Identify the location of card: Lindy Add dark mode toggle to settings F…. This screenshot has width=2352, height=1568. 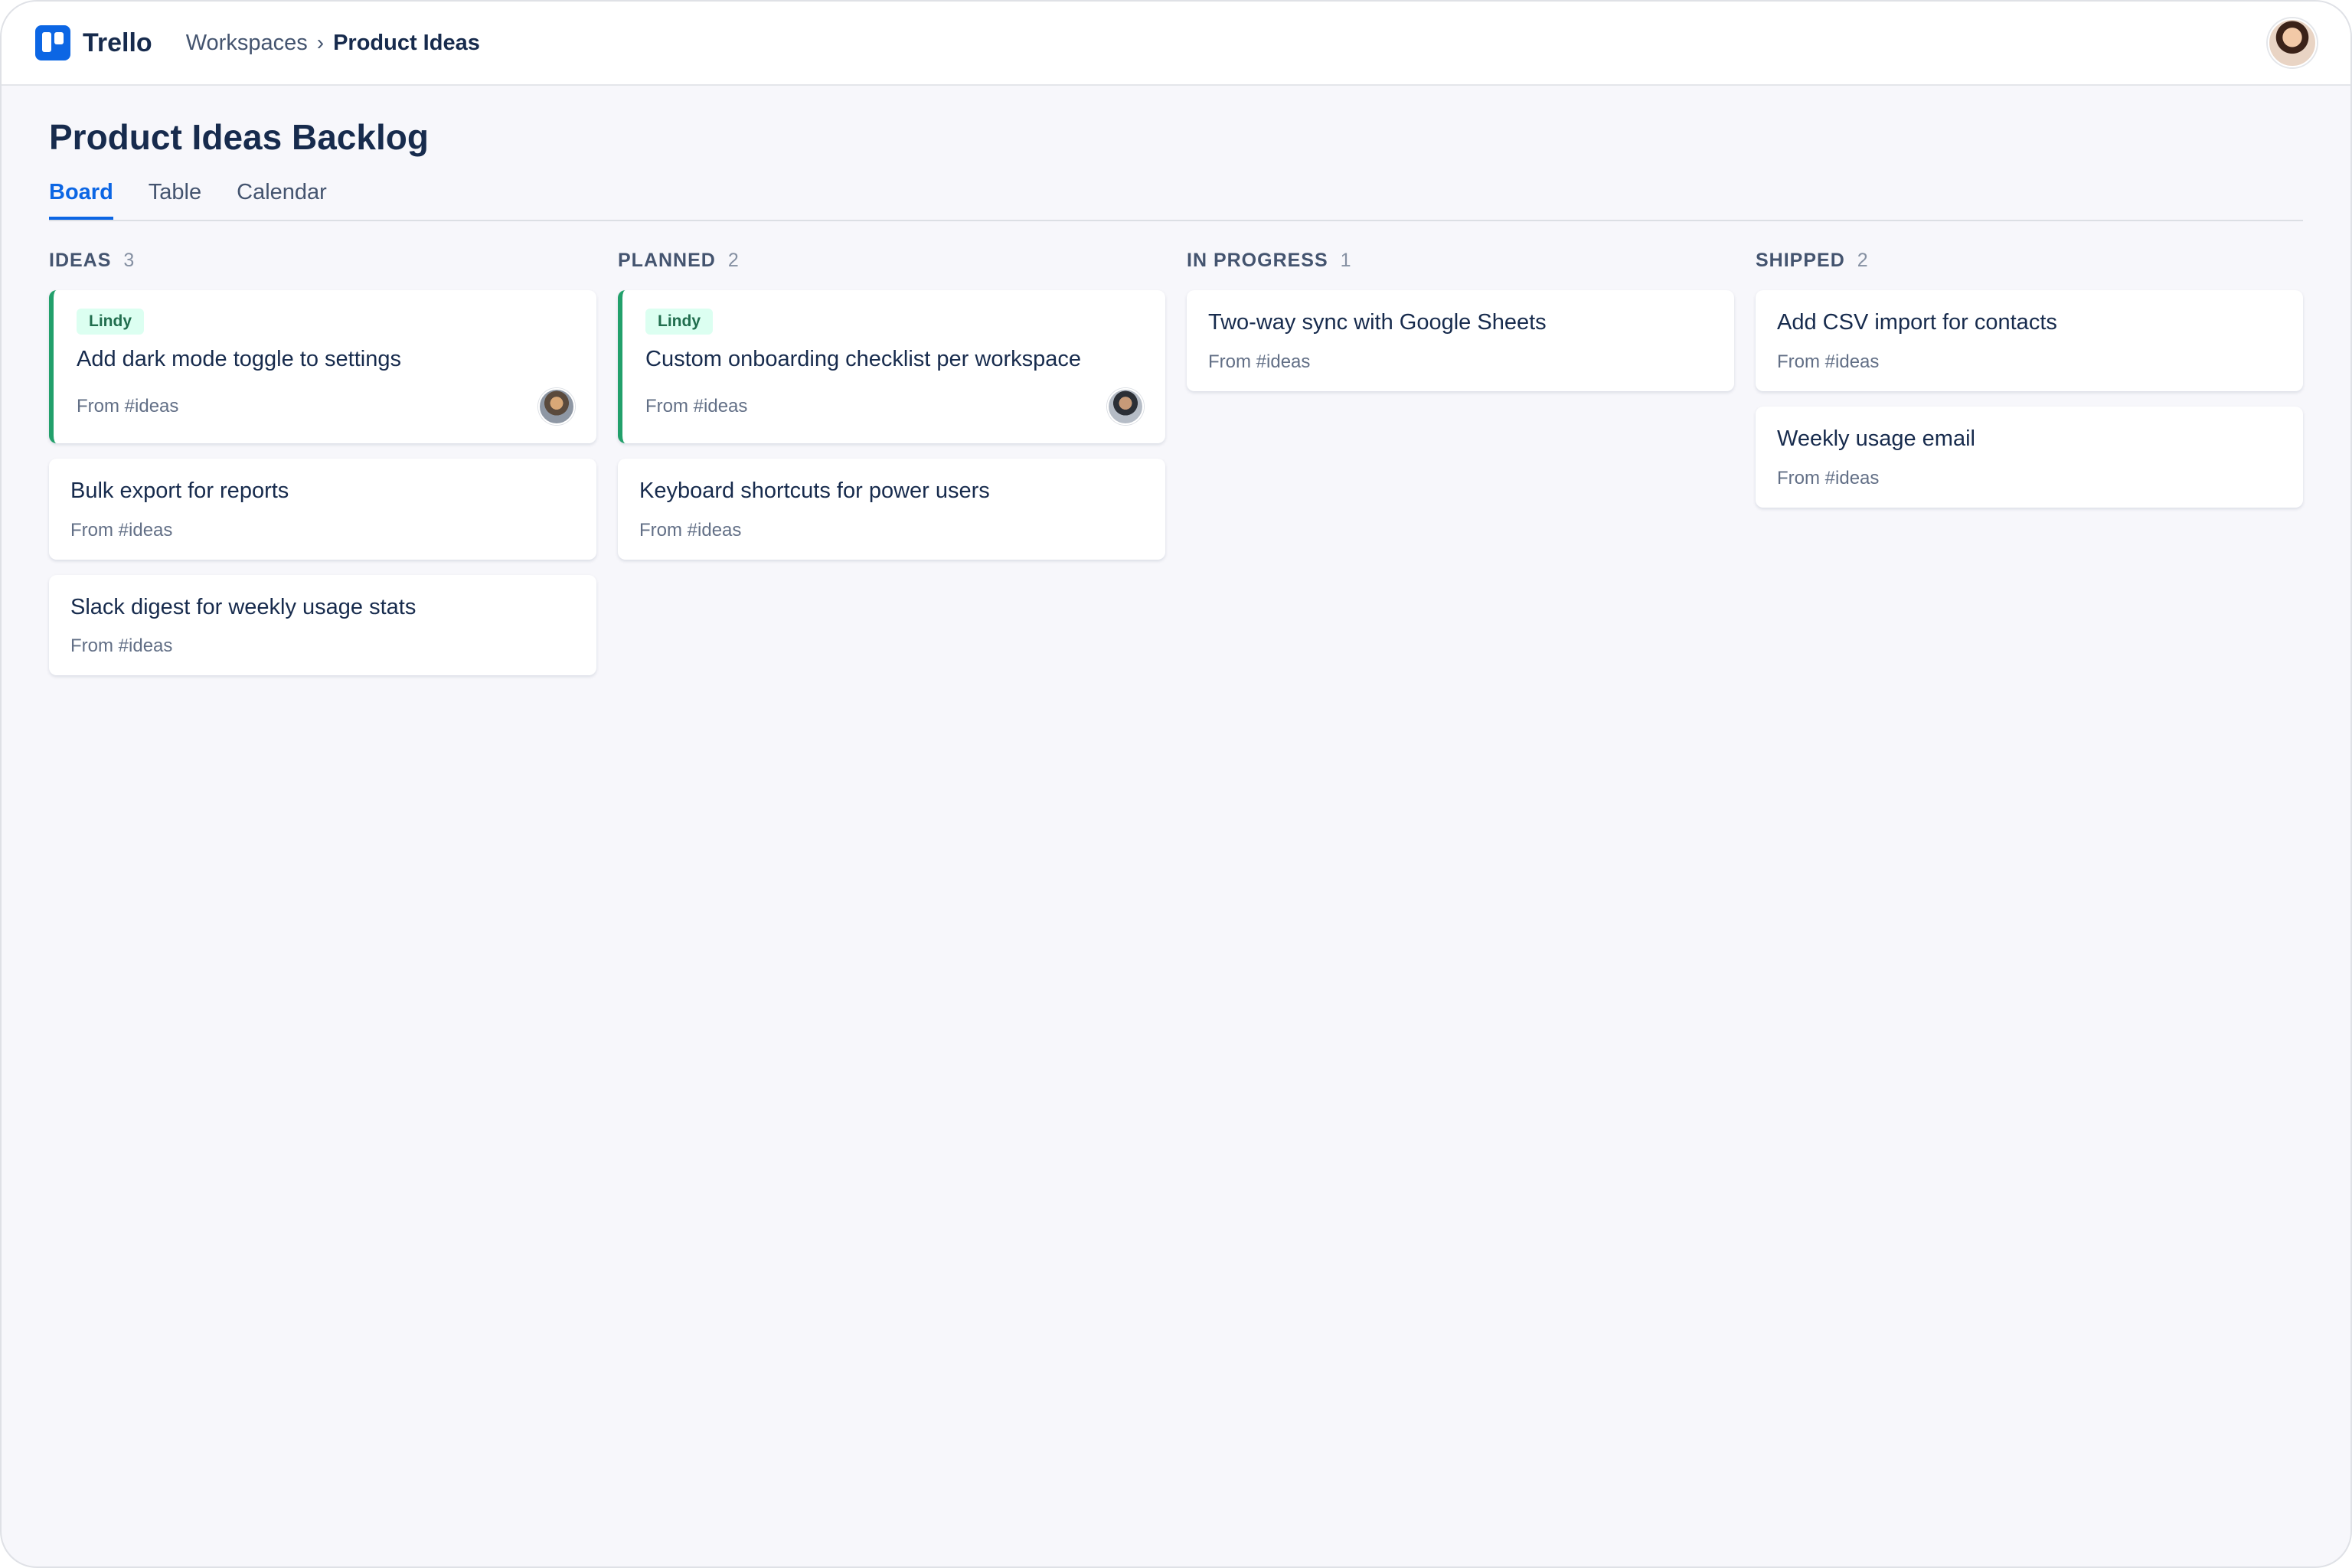
(322, 366).